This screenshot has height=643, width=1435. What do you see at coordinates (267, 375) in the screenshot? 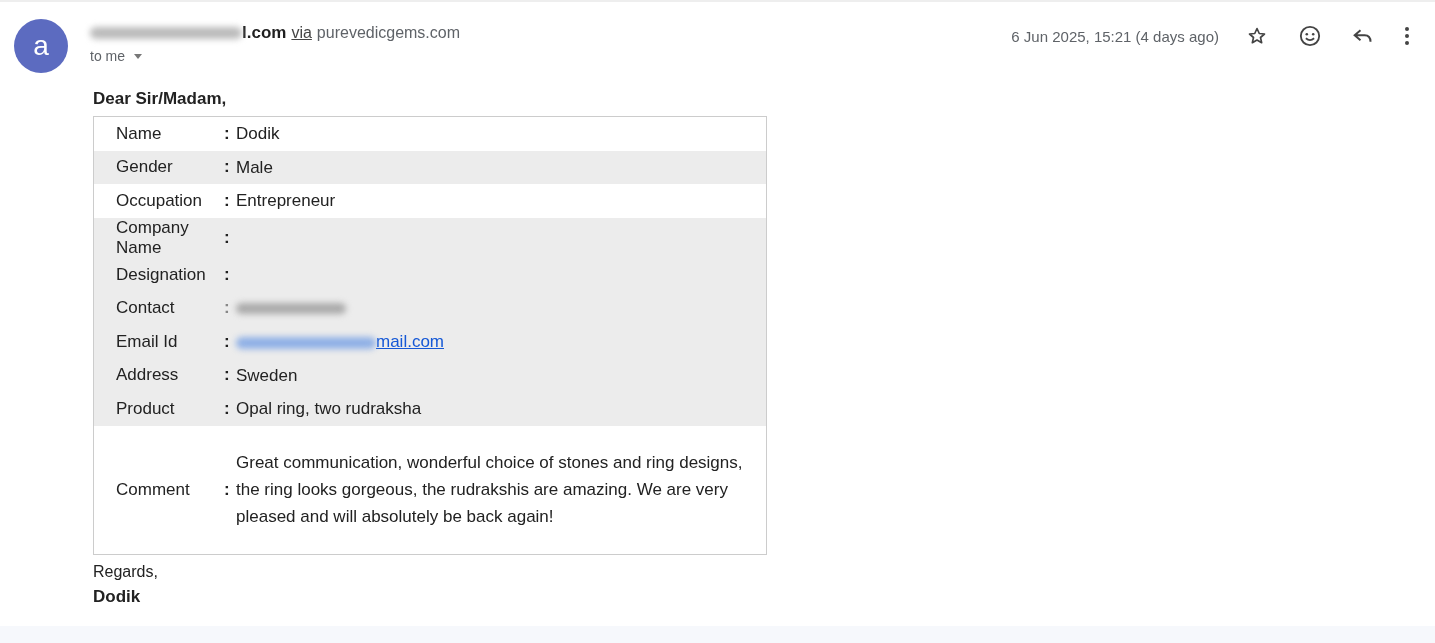
I see `field-value: Sweden` at bounding box center [267, 375].